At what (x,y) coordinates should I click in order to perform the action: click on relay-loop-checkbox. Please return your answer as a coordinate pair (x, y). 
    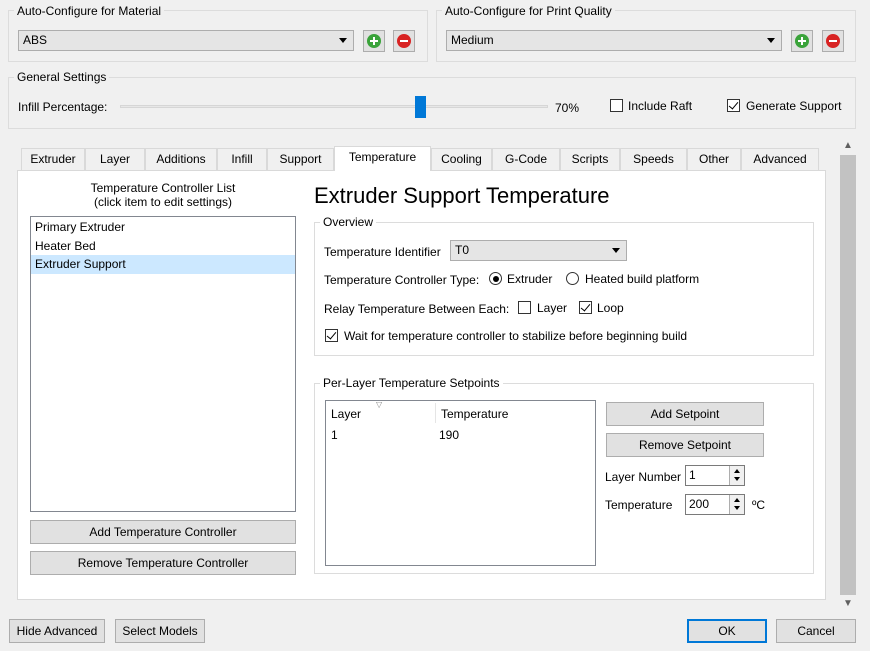
    Looking at the image, I should click on (585, 307).